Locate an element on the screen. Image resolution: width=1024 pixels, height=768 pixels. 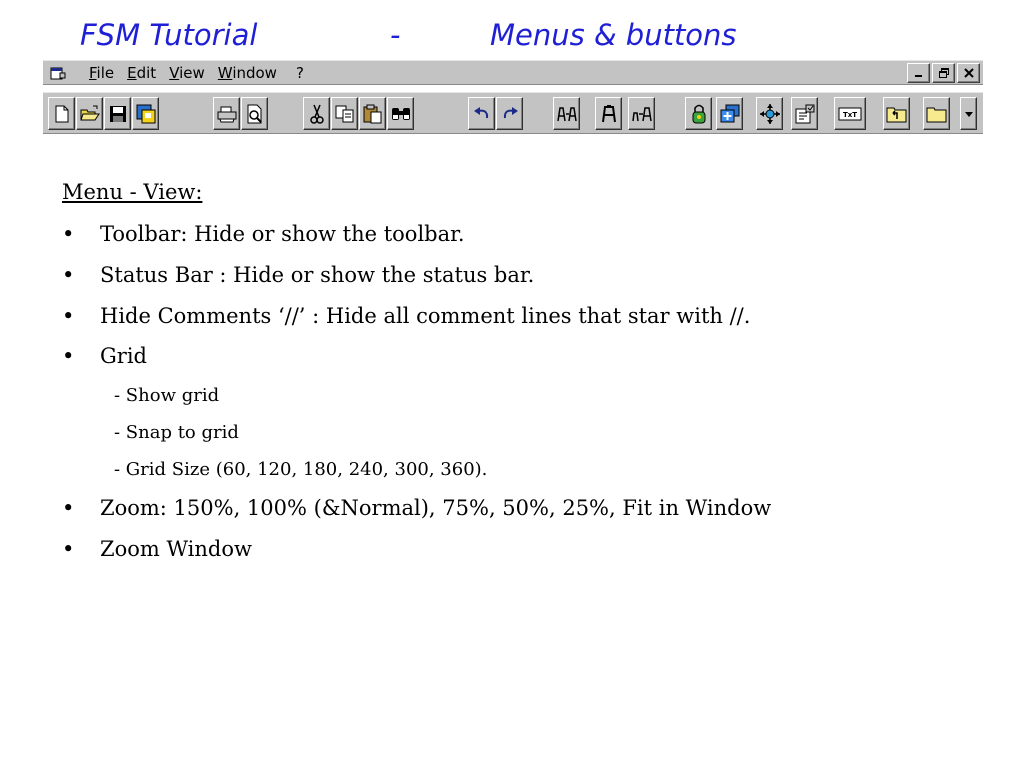
transition-icon is located at coordinates (769, 113).